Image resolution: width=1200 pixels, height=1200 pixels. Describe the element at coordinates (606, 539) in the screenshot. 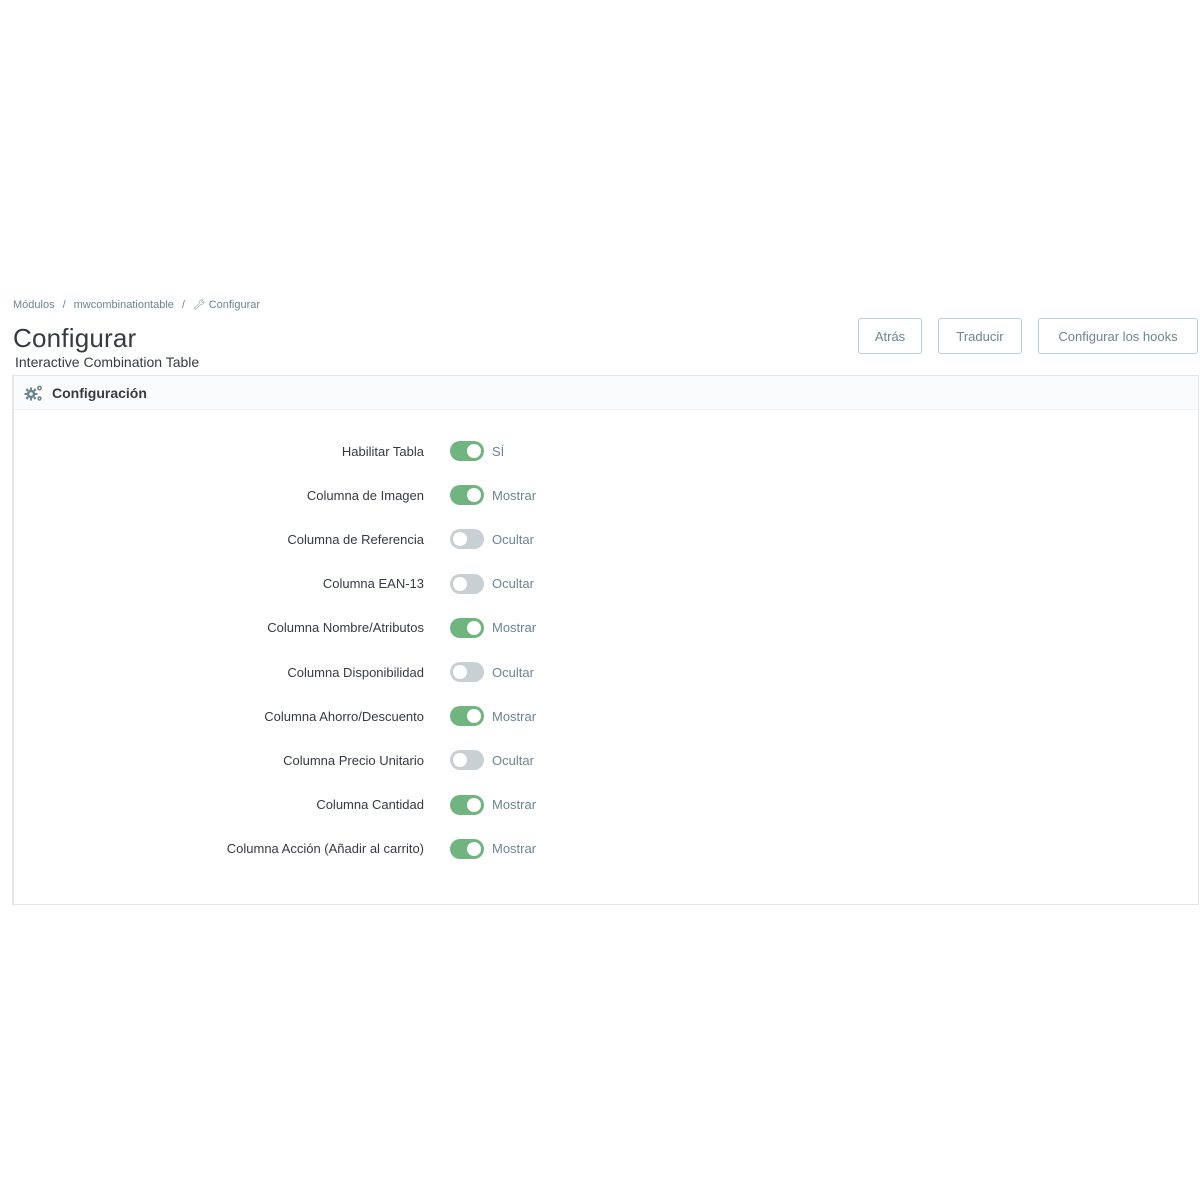

I see `setting-row: Columna de Referencia Ocultar` at that location.